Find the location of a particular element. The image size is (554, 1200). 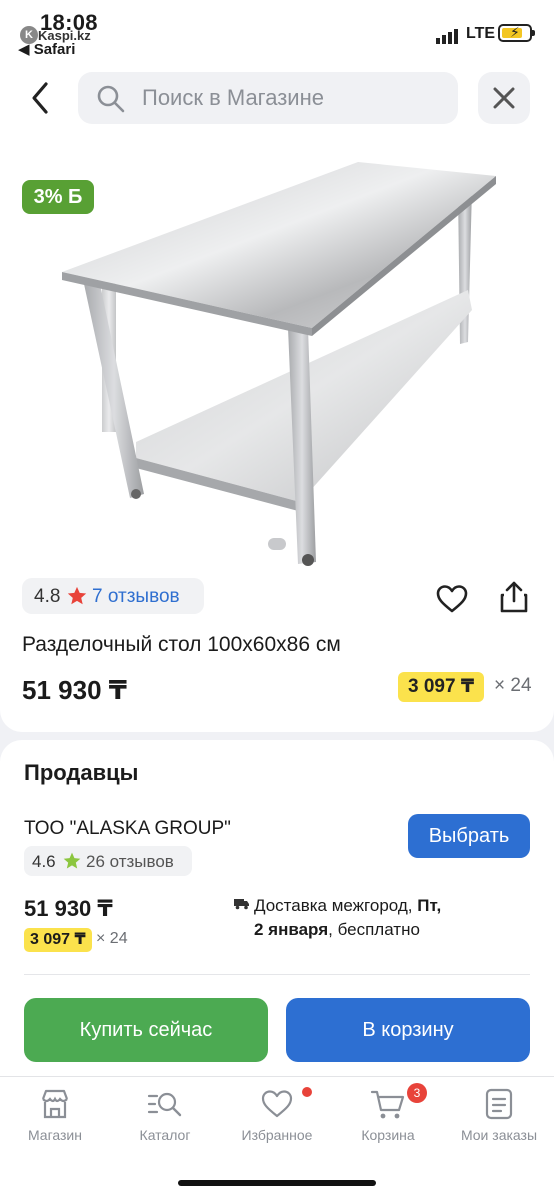

search-icon is located at coordinates (111, 99).